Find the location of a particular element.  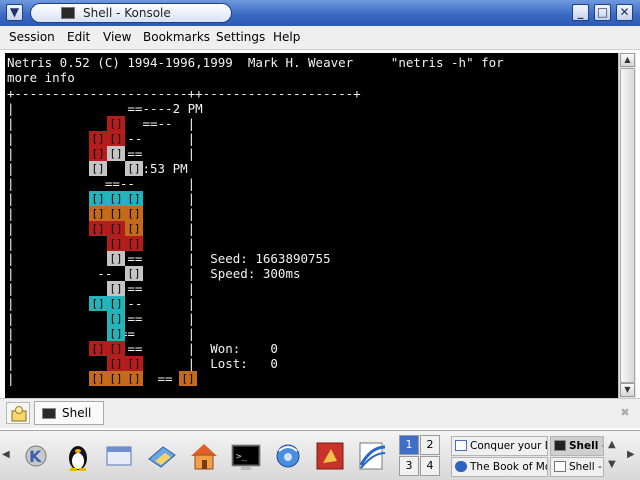

document-icon is located at coordinates (461, 445).